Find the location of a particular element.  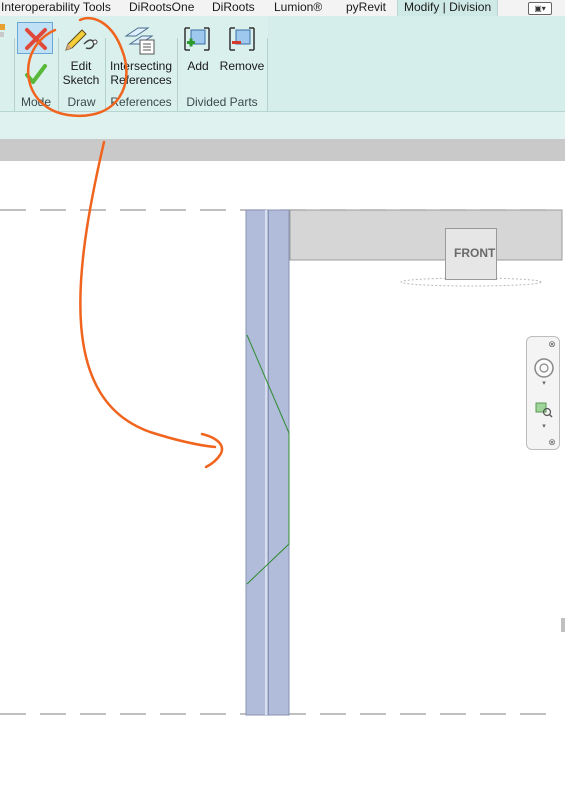

edit-sketch-label-line1: Edit is located at coordinates (81, 66).